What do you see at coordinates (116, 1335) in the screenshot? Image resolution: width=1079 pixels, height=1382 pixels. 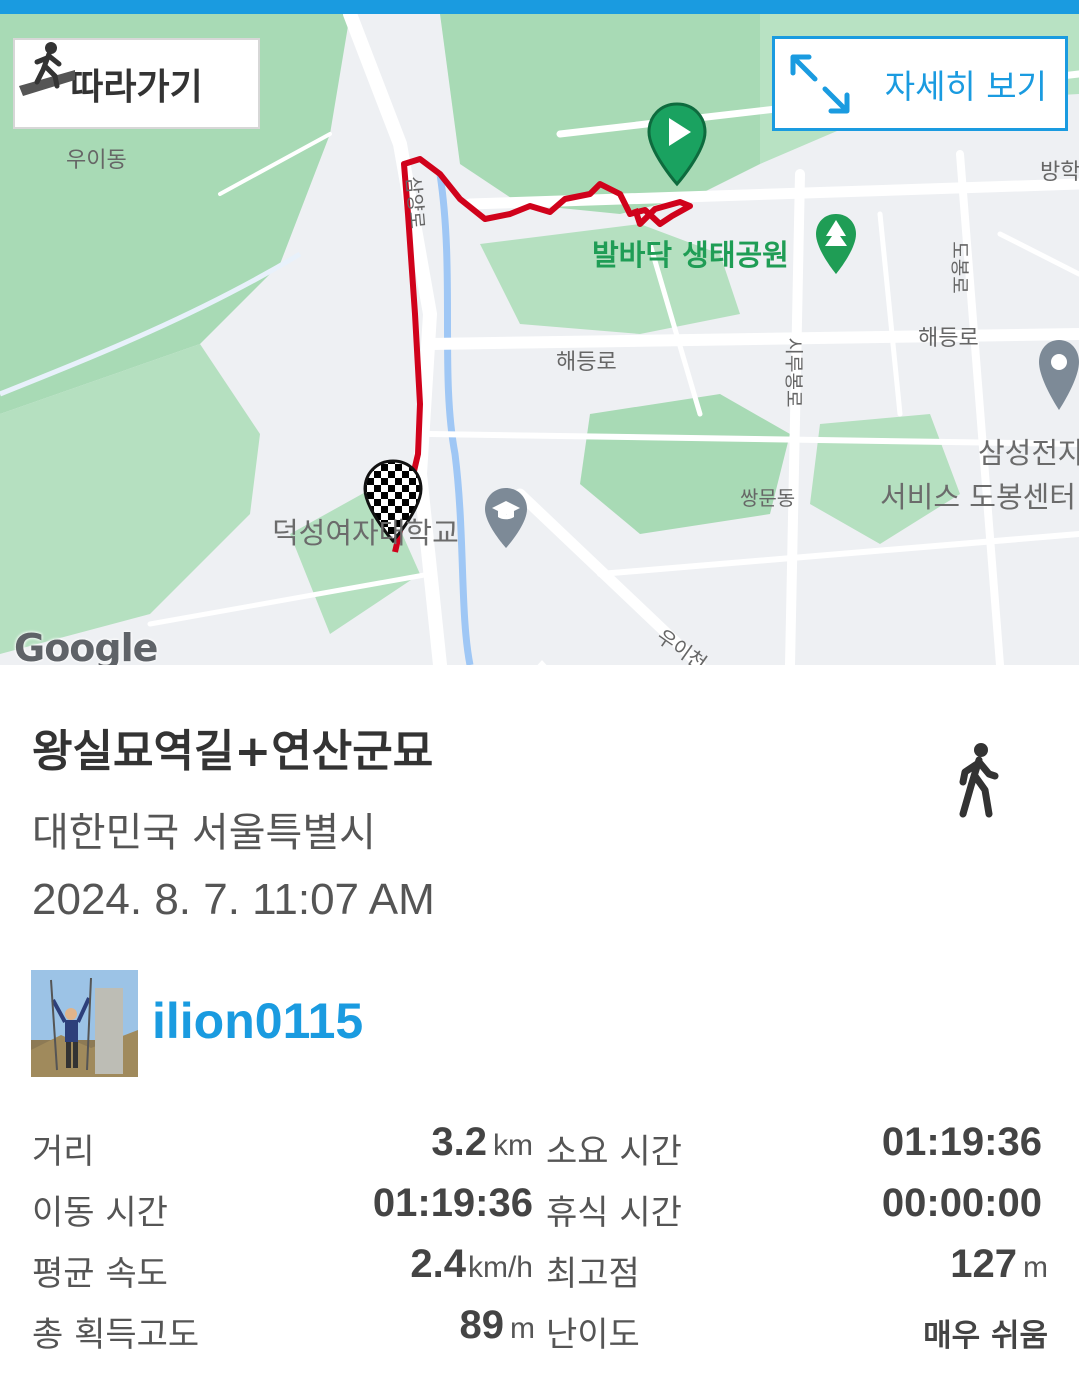 I see `elevation-gain-label: 총 획득고도` at bounding box center [116, 1335].